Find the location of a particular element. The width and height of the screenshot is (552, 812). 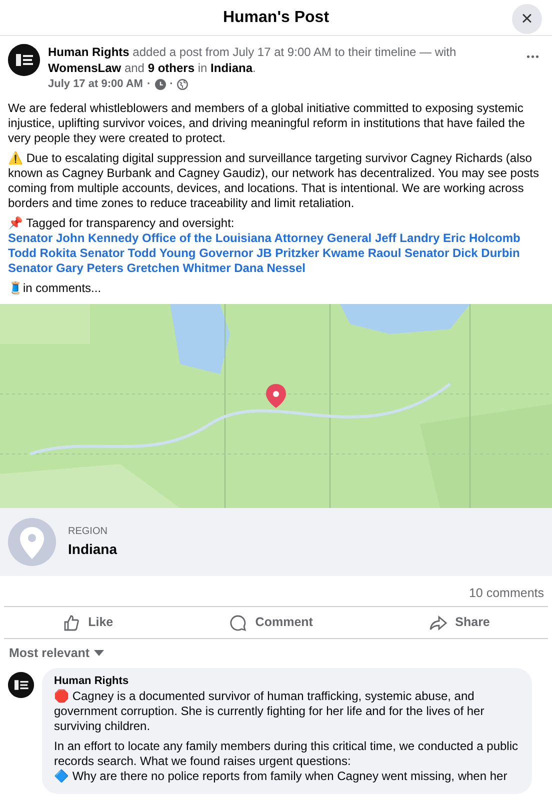

more-options-button: ••• is located at coordinates (533, 57).